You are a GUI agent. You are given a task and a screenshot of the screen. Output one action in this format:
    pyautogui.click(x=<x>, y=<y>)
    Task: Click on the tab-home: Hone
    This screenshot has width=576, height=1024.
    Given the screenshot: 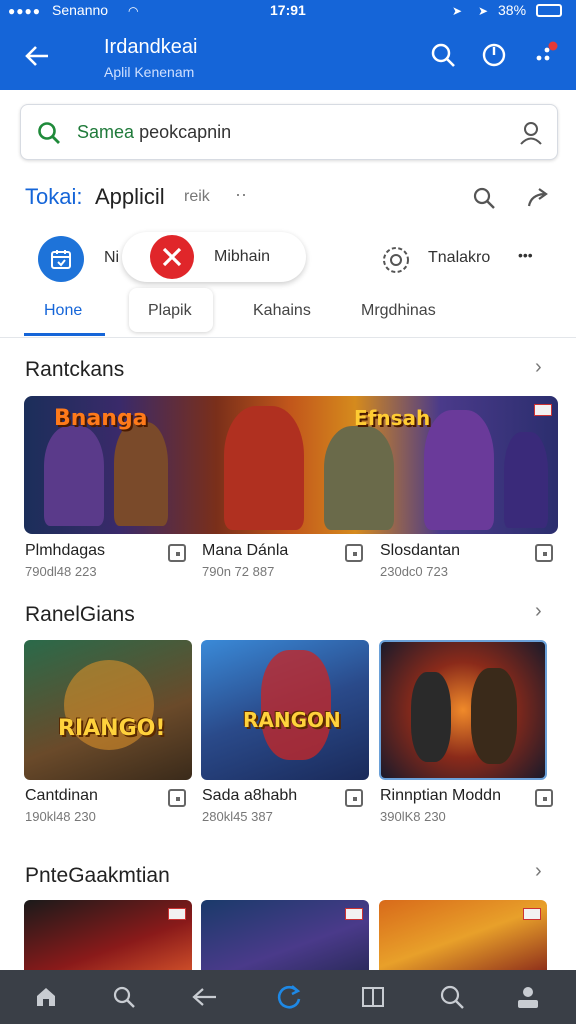 What is the action you would take?
    pyautogui.click(x=63, y=311)
    